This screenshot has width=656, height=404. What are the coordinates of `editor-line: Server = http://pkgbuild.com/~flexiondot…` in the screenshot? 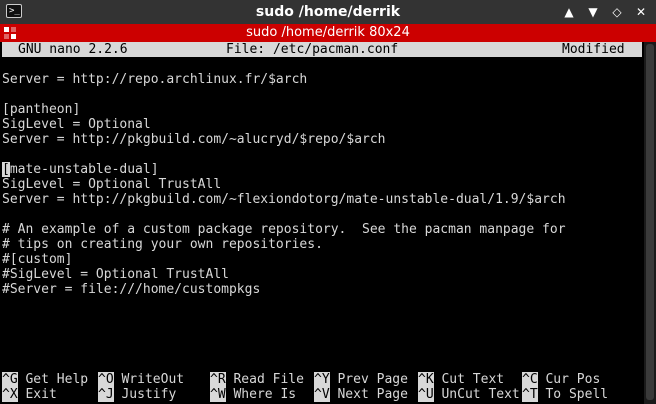 It's located at (322, 199).